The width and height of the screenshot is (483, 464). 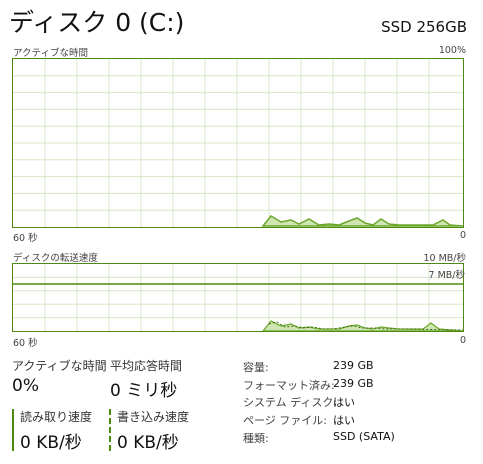 I want to click on activity-graph-min-label: 0, so click(x=462, y=235).